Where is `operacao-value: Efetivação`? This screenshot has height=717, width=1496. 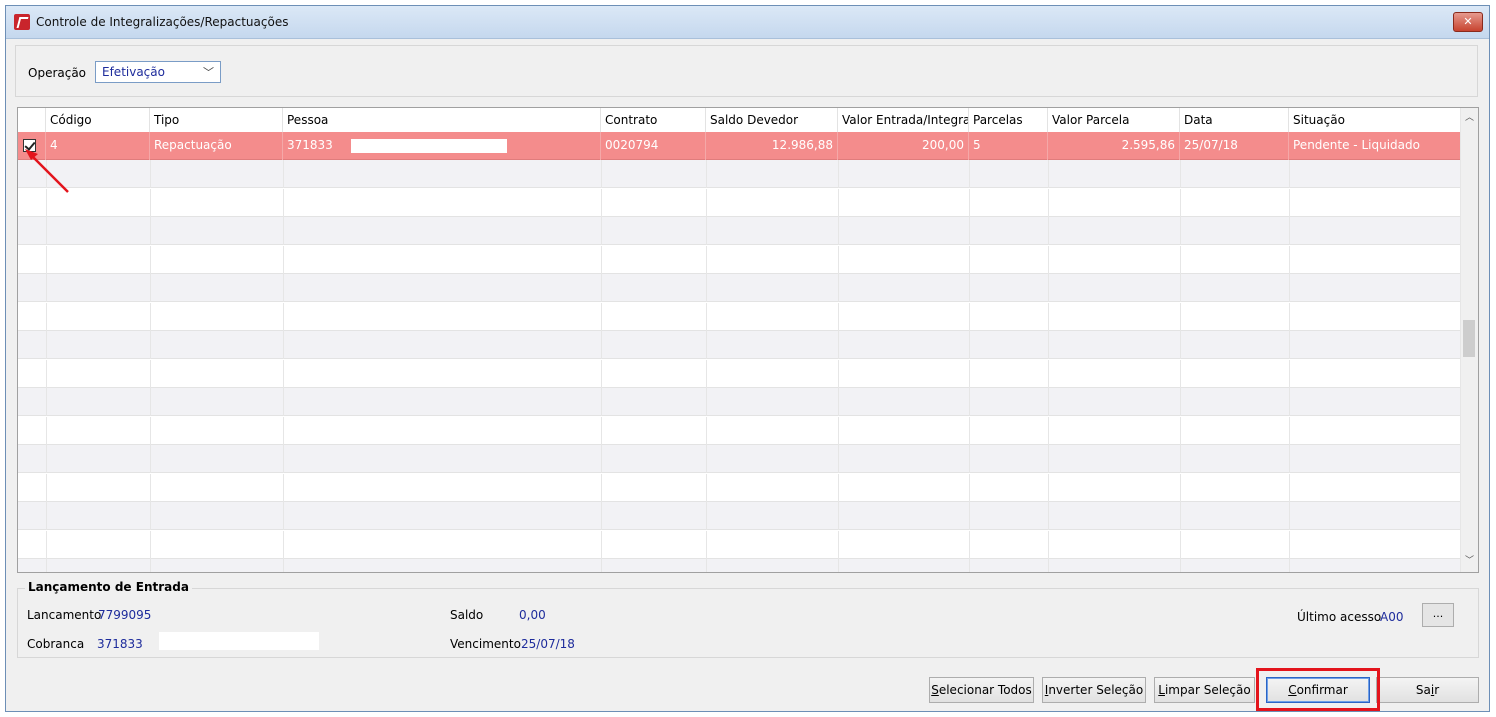 operacao-value: Efetivação is located at coordinates (133, 72).